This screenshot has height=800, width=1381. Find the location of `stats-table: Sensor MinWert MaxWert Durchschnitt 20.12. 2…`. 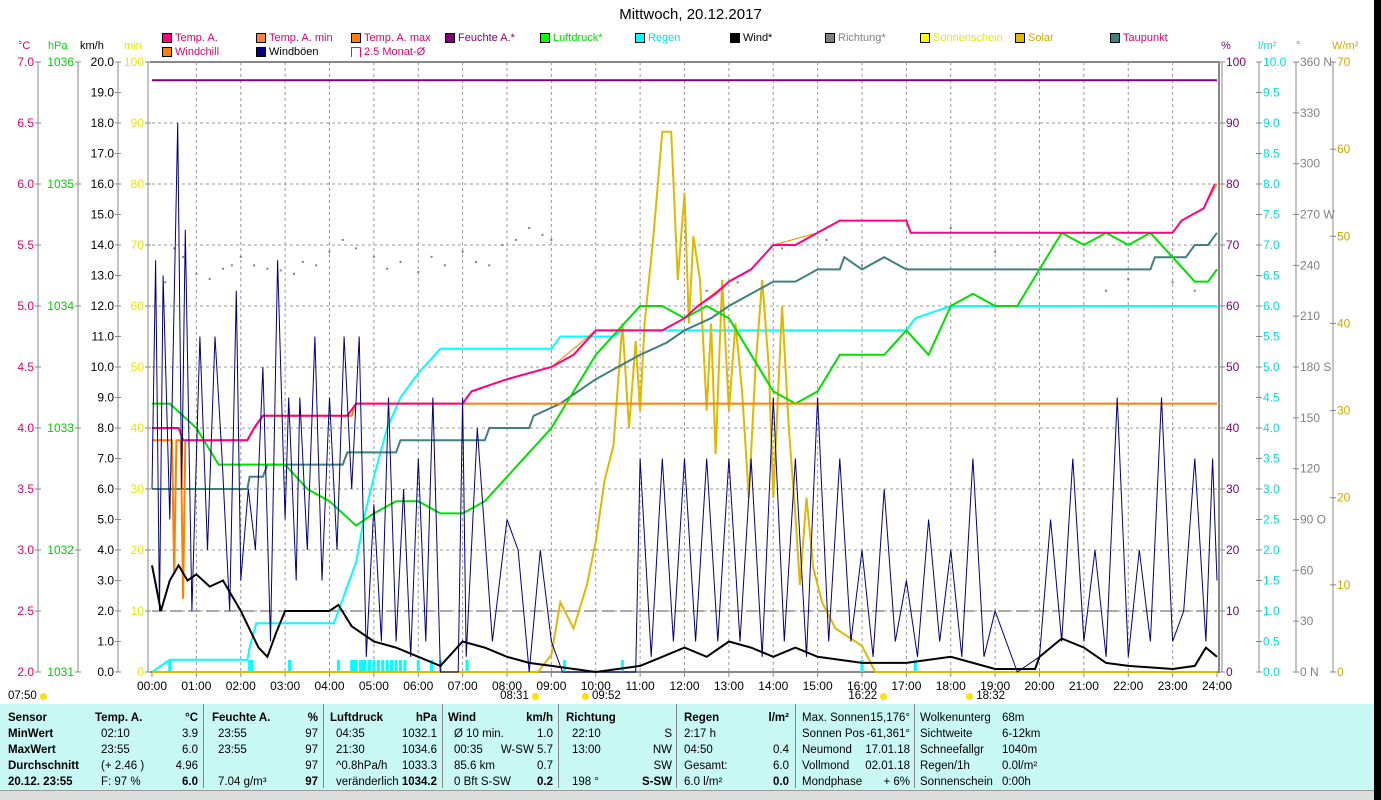

stats-table: Sensor MinWert MaxWert Durchschnitt 20.12. 2… is located at coordinates (687, 747).